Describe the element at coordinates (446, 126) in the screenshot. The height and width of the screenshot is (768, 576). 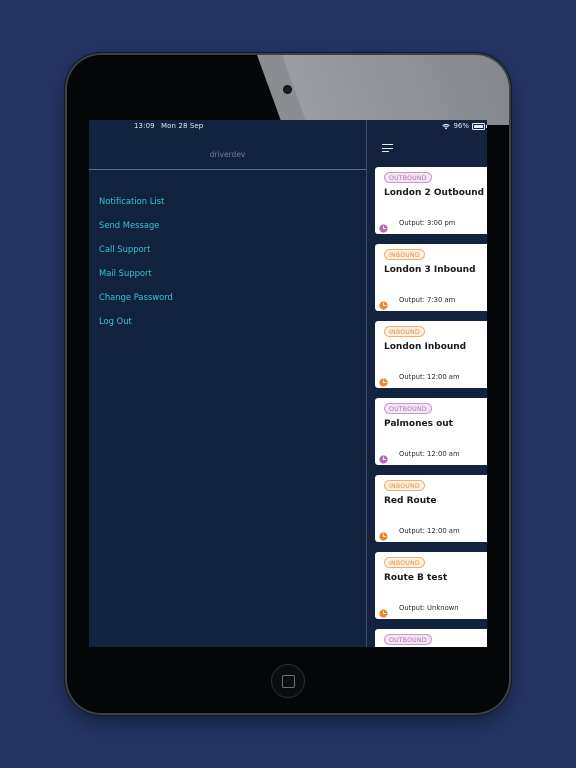
I see `wifi-icon` at that location.